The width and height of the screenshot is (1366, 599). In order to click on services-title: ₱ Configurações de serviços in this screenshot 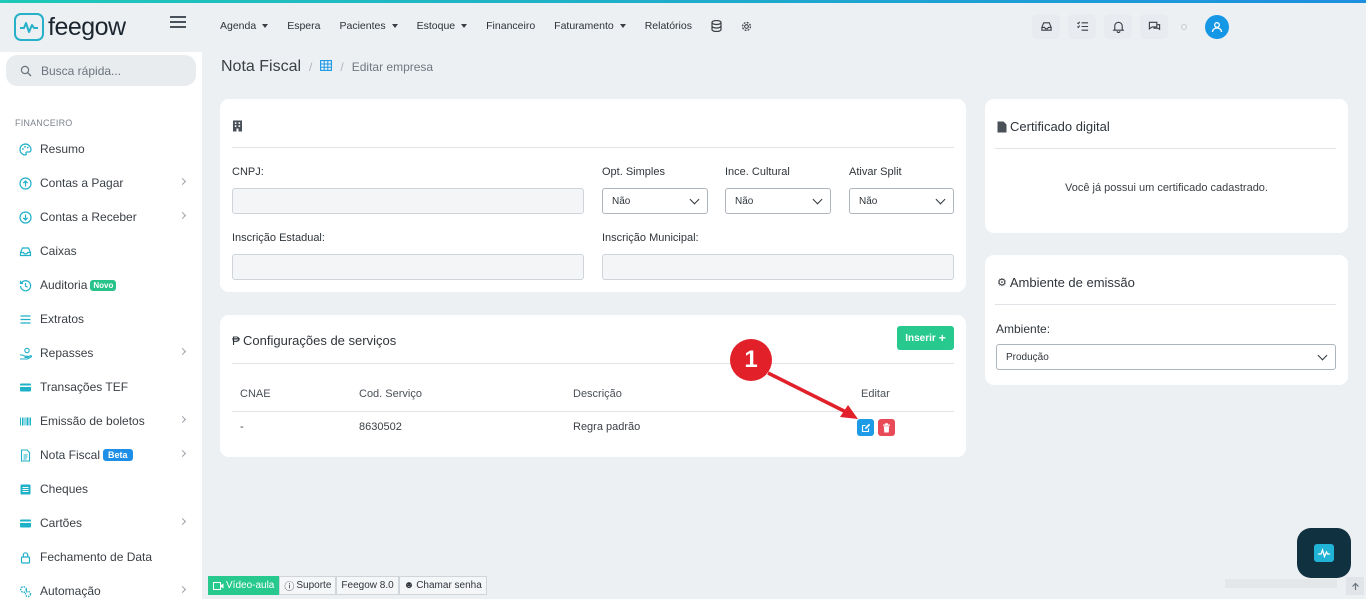, I will do `click(314, 340)`.